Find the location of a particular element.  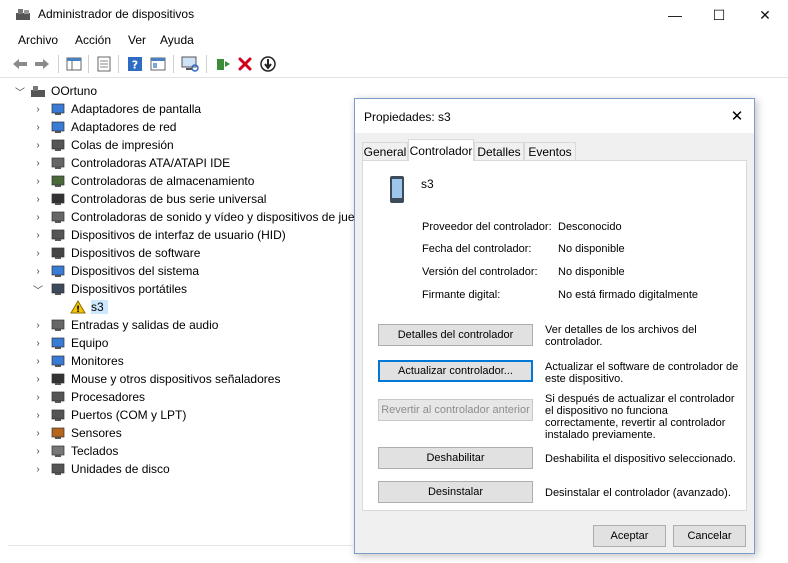

tree-category-item: › Monitores is located at coordinates (78, 361).